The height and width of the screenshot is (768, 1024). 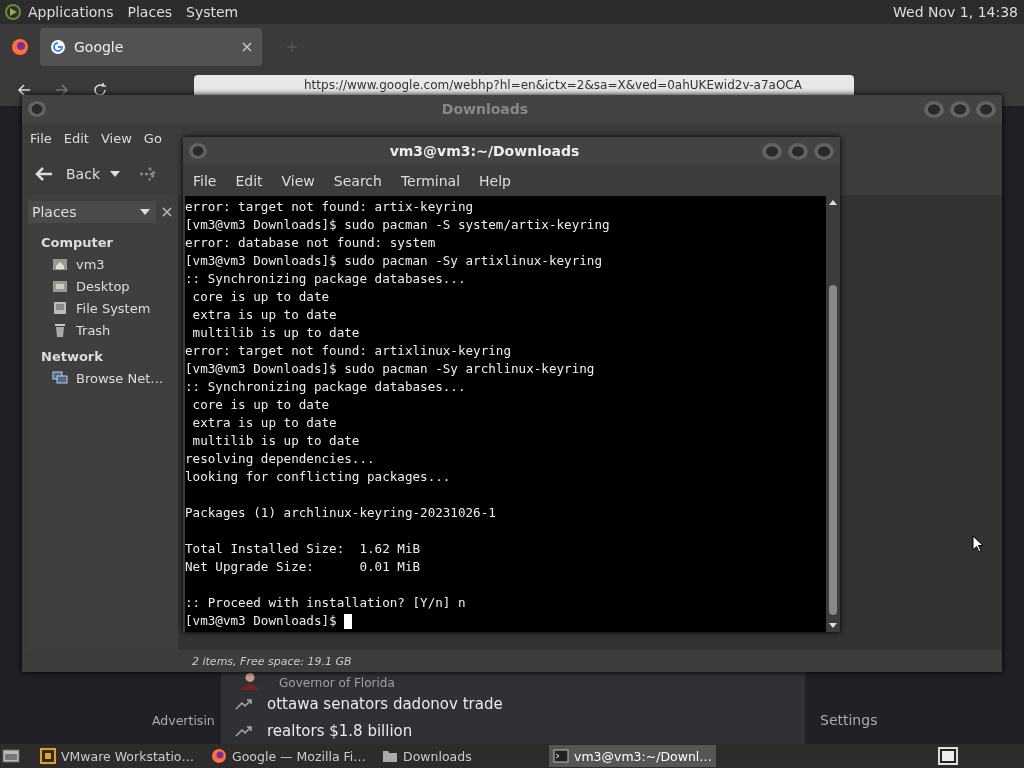 What do you see at coordinates (48, 756) in the screenshot?
I see `vmware-icon` at bounding box center [48, 756].